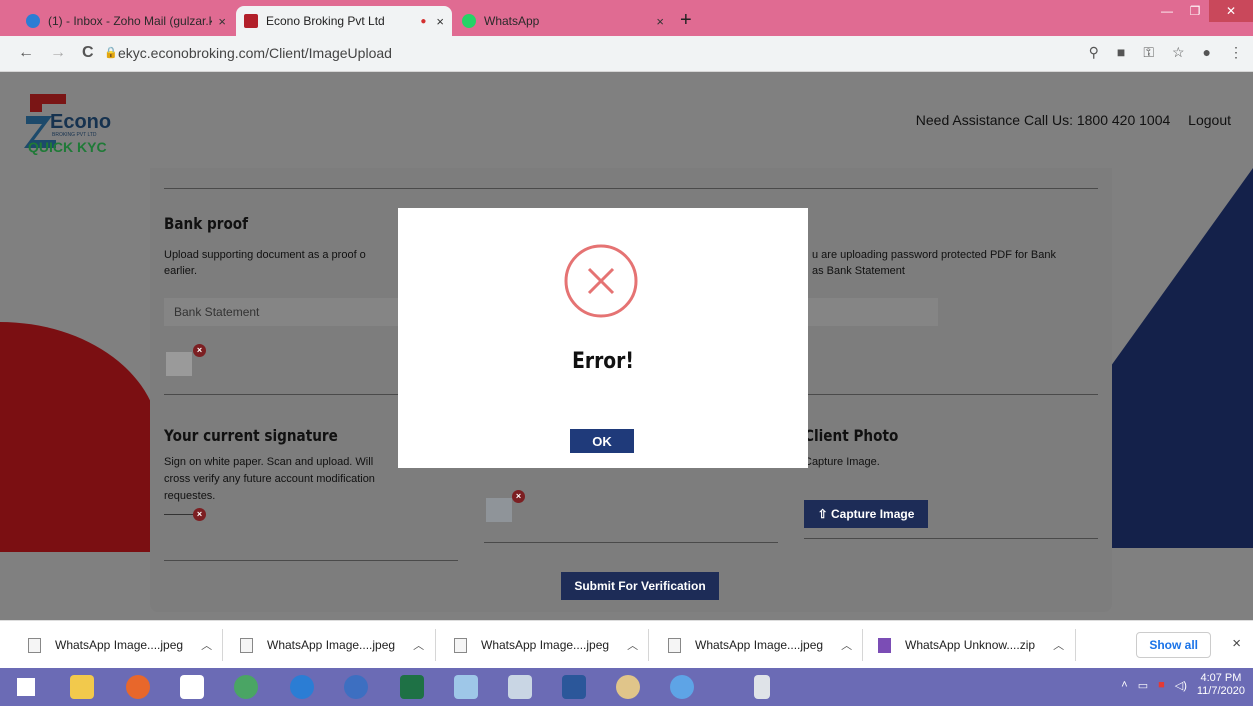 Image resolution: width=1253 pixels, height=706 pixels. Describe the element at coordinates (88, 53) in the screenshot. I see `reload-button: C` at that location.